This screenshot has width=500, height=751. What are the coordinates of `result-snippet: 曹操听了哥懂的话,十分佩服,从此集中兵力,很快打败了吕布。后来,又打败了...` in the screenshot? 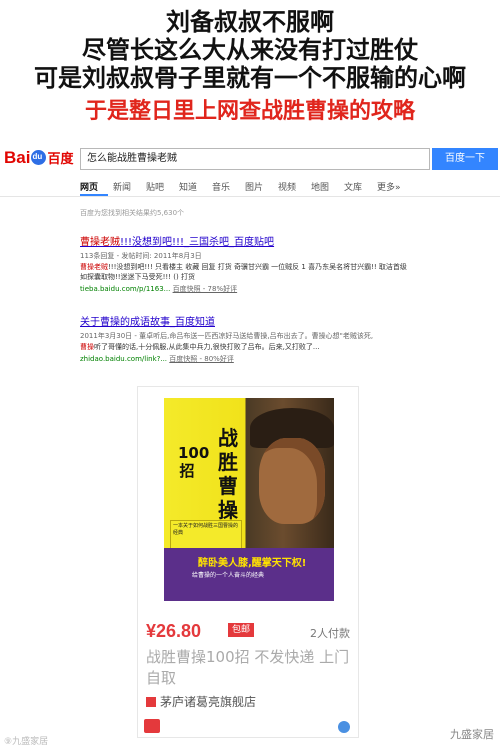 It's located at (245, 347).